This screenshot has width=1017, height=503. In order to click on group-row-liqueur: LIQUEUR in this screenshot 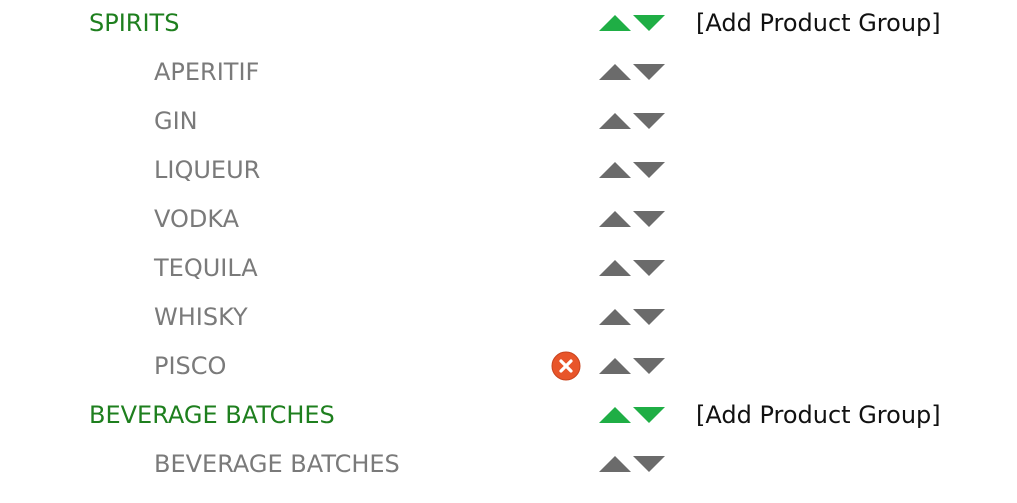, I will do `click(508, 170)`.